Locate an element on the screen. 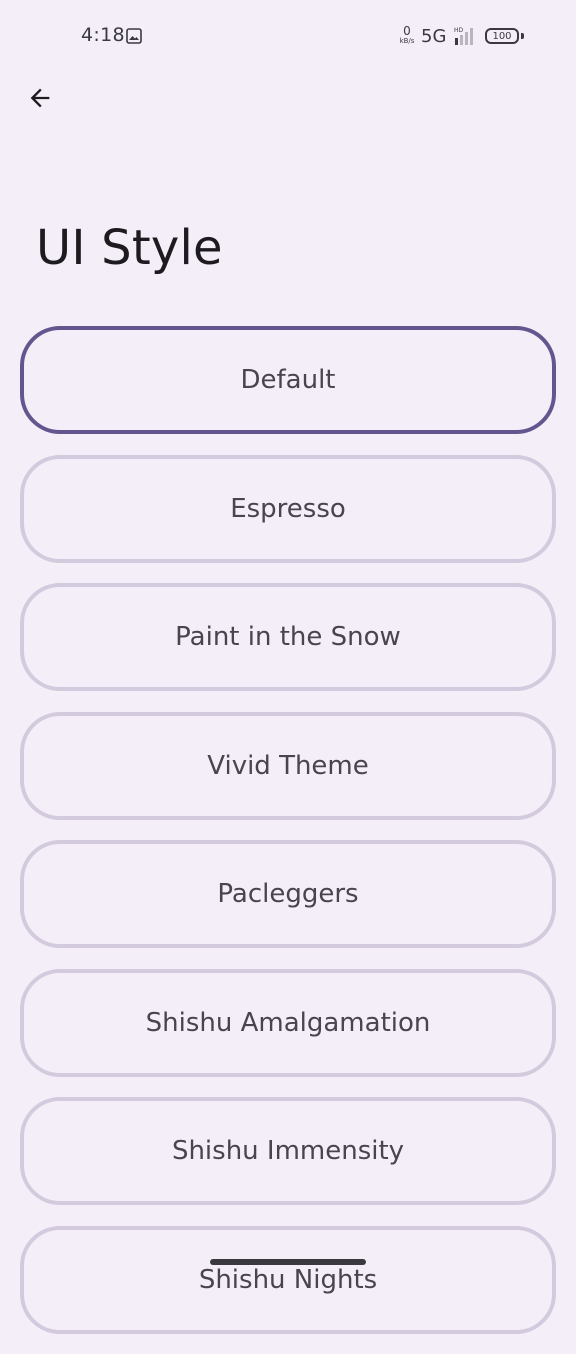 The height and width of the screenshot is (1354, 576). style-option-shishu-amalgamation: Shishu Amalgamation is located at coordinates (288, 1022).